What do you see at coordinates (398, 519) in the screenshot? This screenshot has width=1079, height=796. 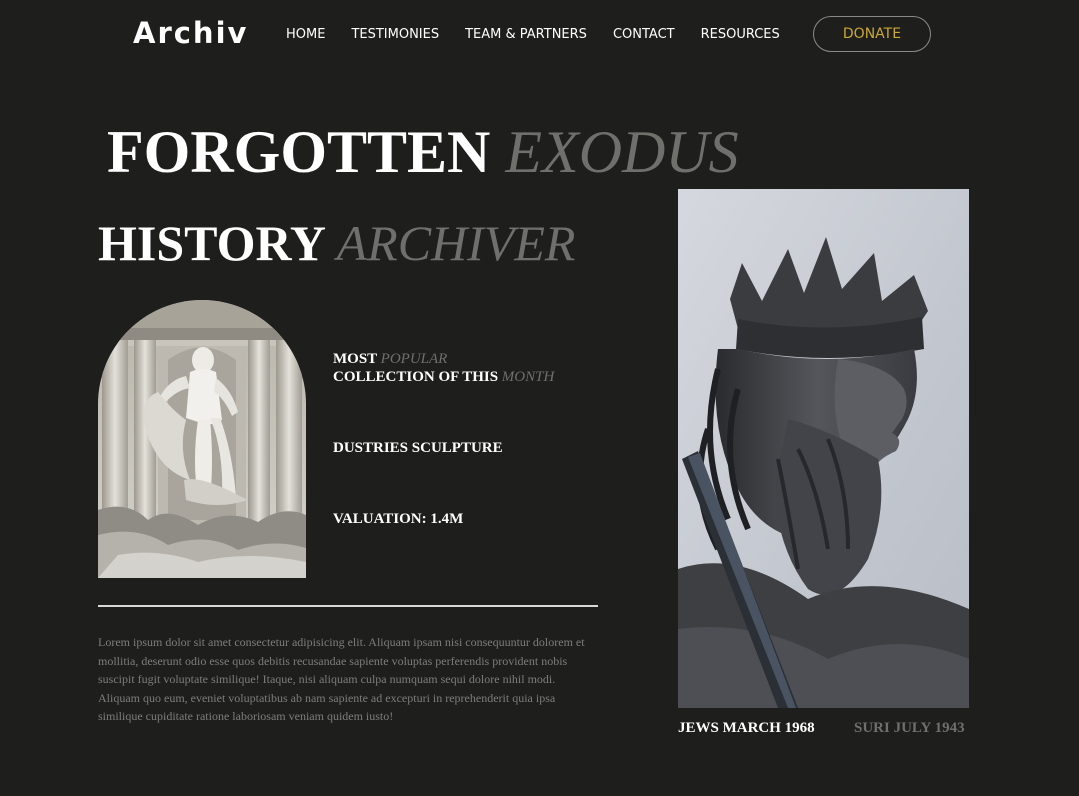 I see `feature-valuation: VALUATION: 1.4M` at bounding box center [398, 519].